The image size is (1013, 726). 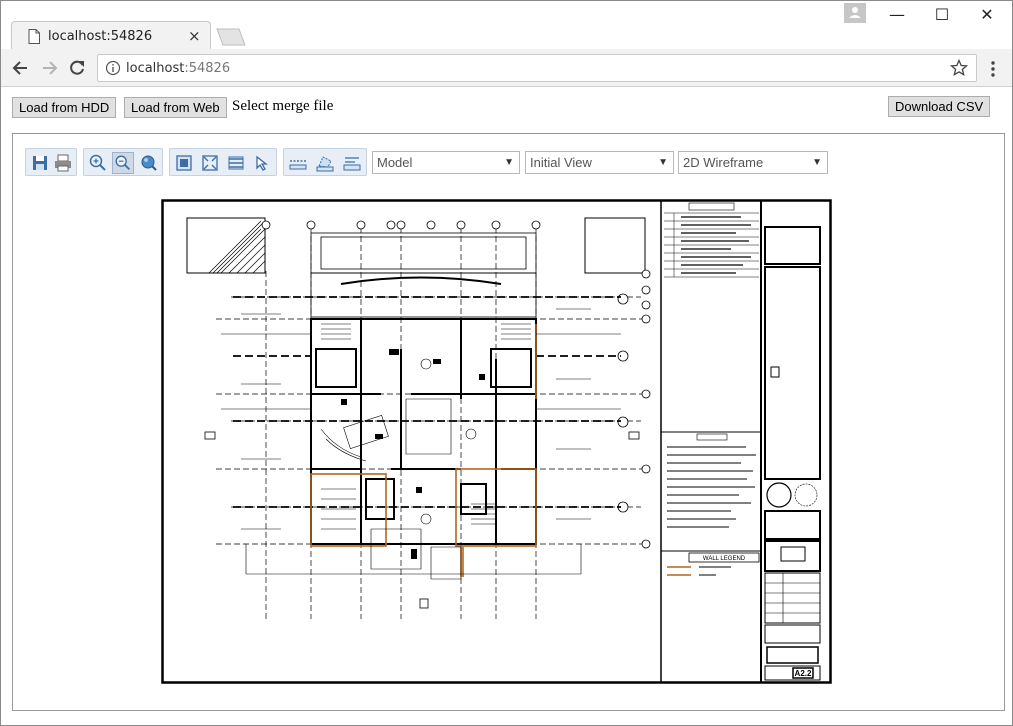 I want to click on maximize-button: ☐, so click(x=942, y=17).